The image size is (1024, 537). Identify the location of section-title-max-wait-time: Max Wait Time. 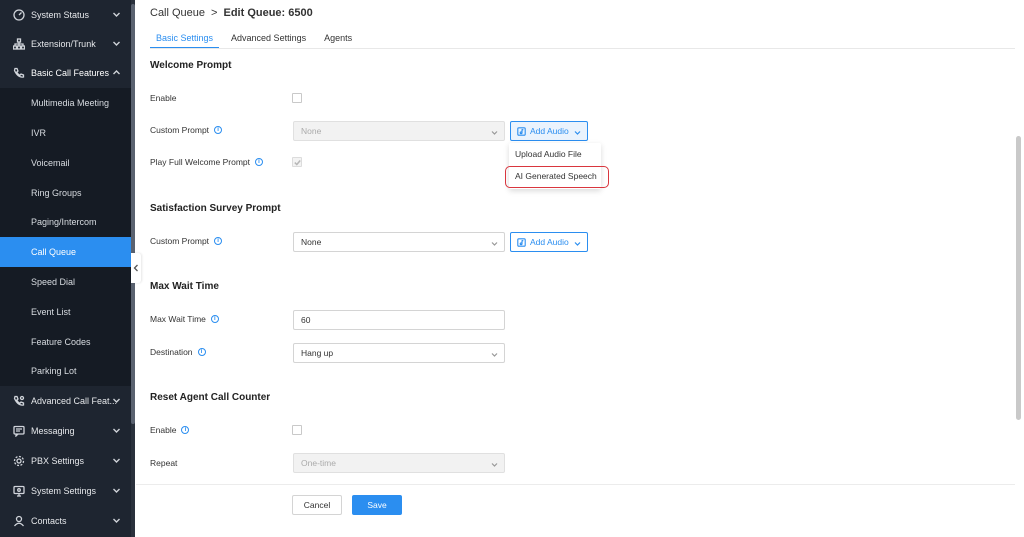
(184, 286).